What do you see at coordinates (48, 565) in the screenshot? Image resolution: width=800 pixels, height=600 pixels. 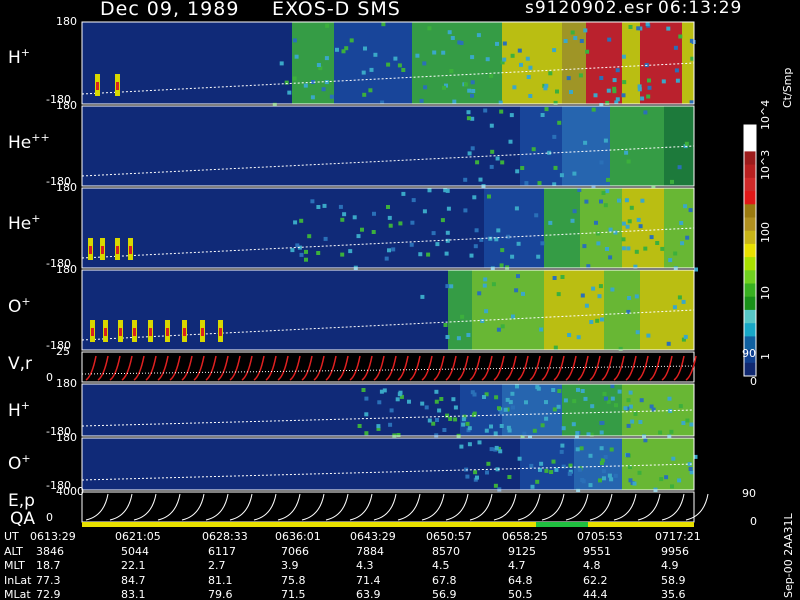 I see `ephem-cell: 18.7` at bounding box center [48, 565].